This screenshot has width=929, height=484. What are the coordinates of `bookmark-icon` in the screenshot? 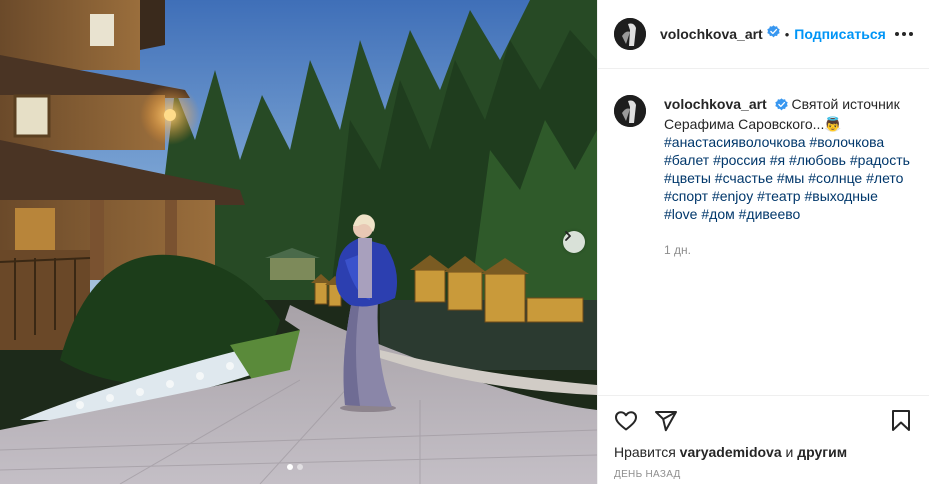 It's located at (901, 421).